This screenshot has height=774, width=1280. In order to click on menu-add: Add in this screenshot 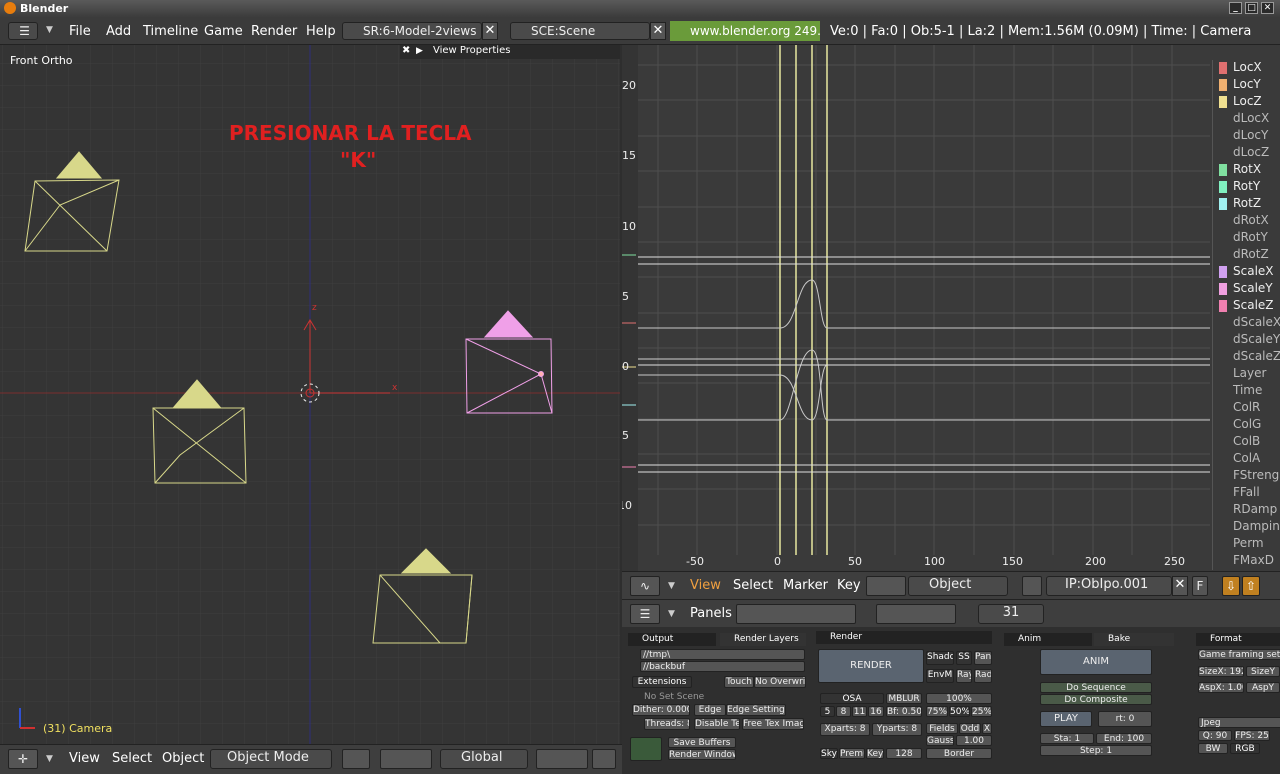, I will do `click(118, 31)`.